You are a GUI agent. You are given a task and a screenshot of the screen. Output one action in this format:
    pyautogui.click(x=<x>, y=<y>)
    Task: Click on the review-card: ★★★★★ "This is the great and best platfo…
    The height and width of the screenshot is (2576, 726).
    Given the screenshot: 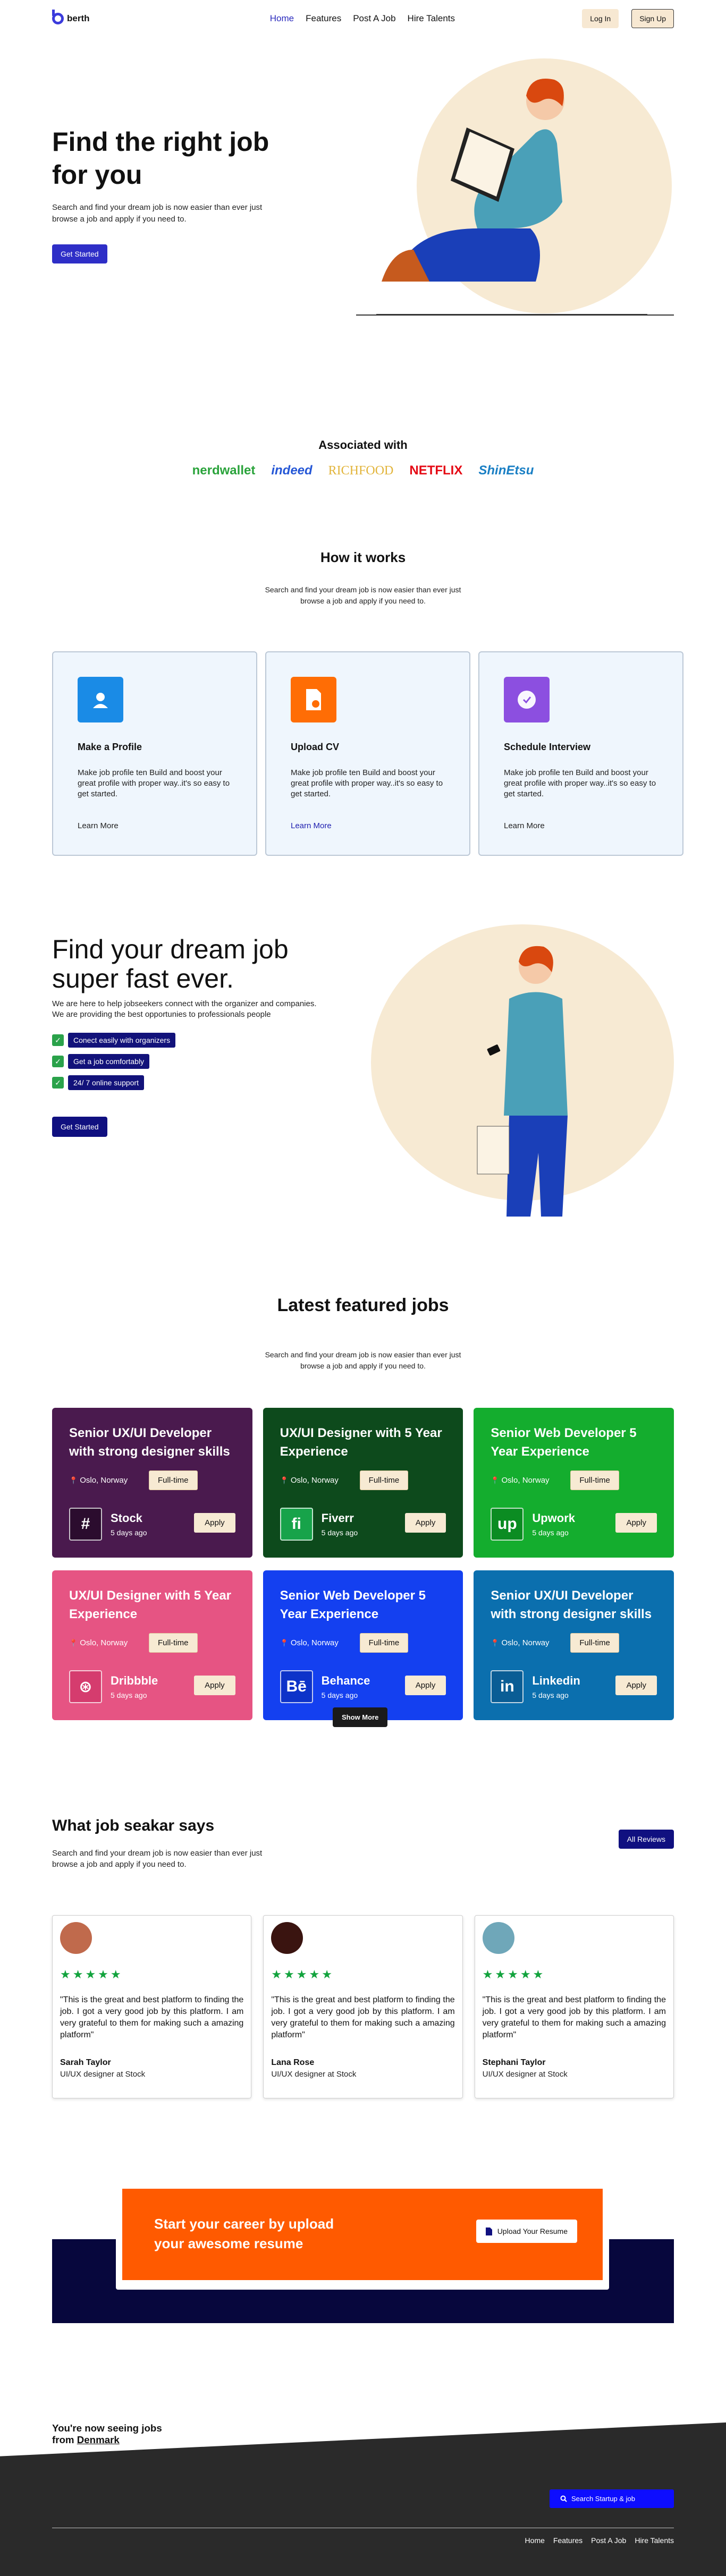 What is the action you would take?
    pyautogui.click(x=152, y=2006)
    